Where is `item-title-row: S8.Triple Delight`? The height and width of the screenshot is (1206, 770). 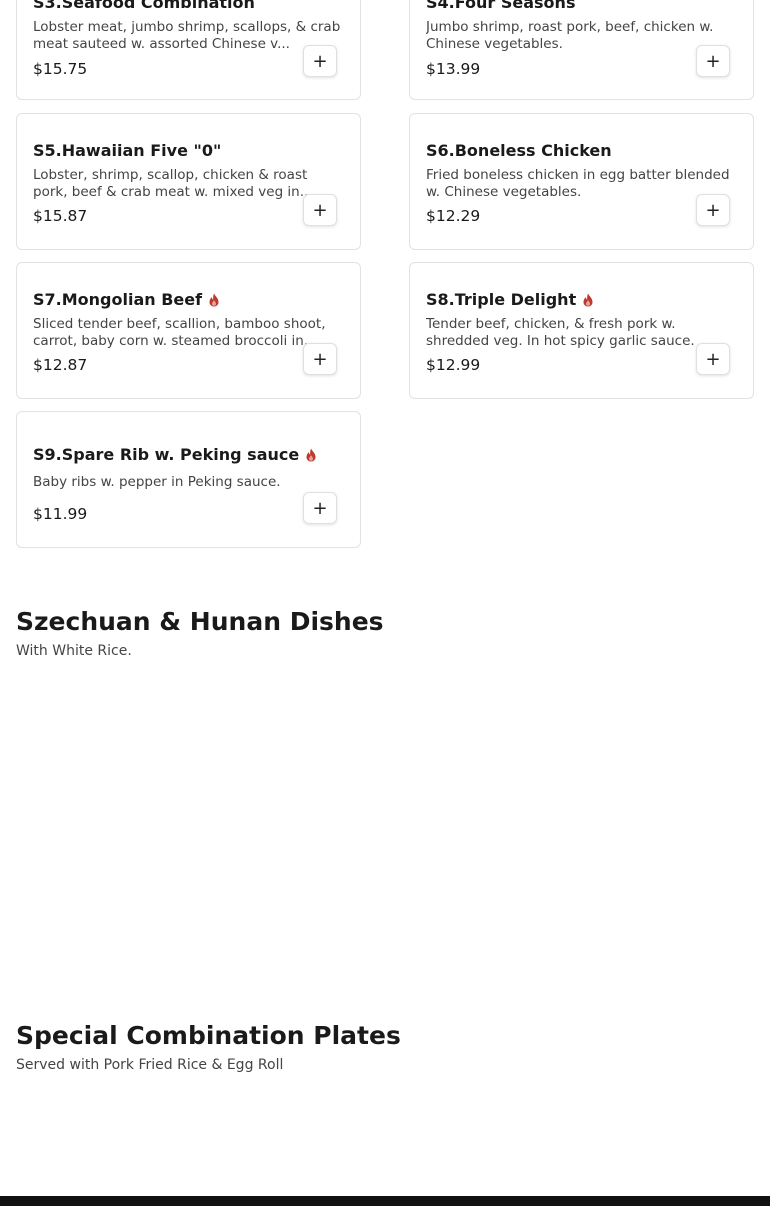
item-title-row: S8.Triple Delight is located at coordinates (510, 299).